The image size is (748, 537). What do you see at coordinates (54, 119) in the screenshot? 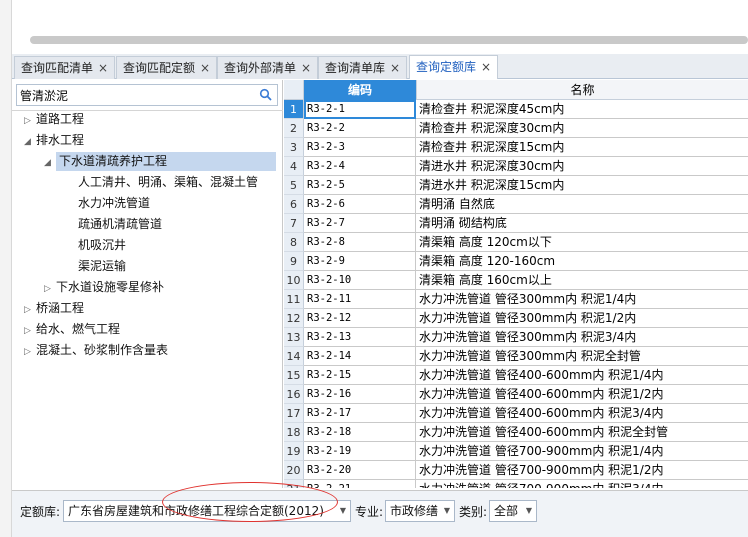
I see `tree-node-road: ▷ 道路工程` at bounding box center [54, 119].